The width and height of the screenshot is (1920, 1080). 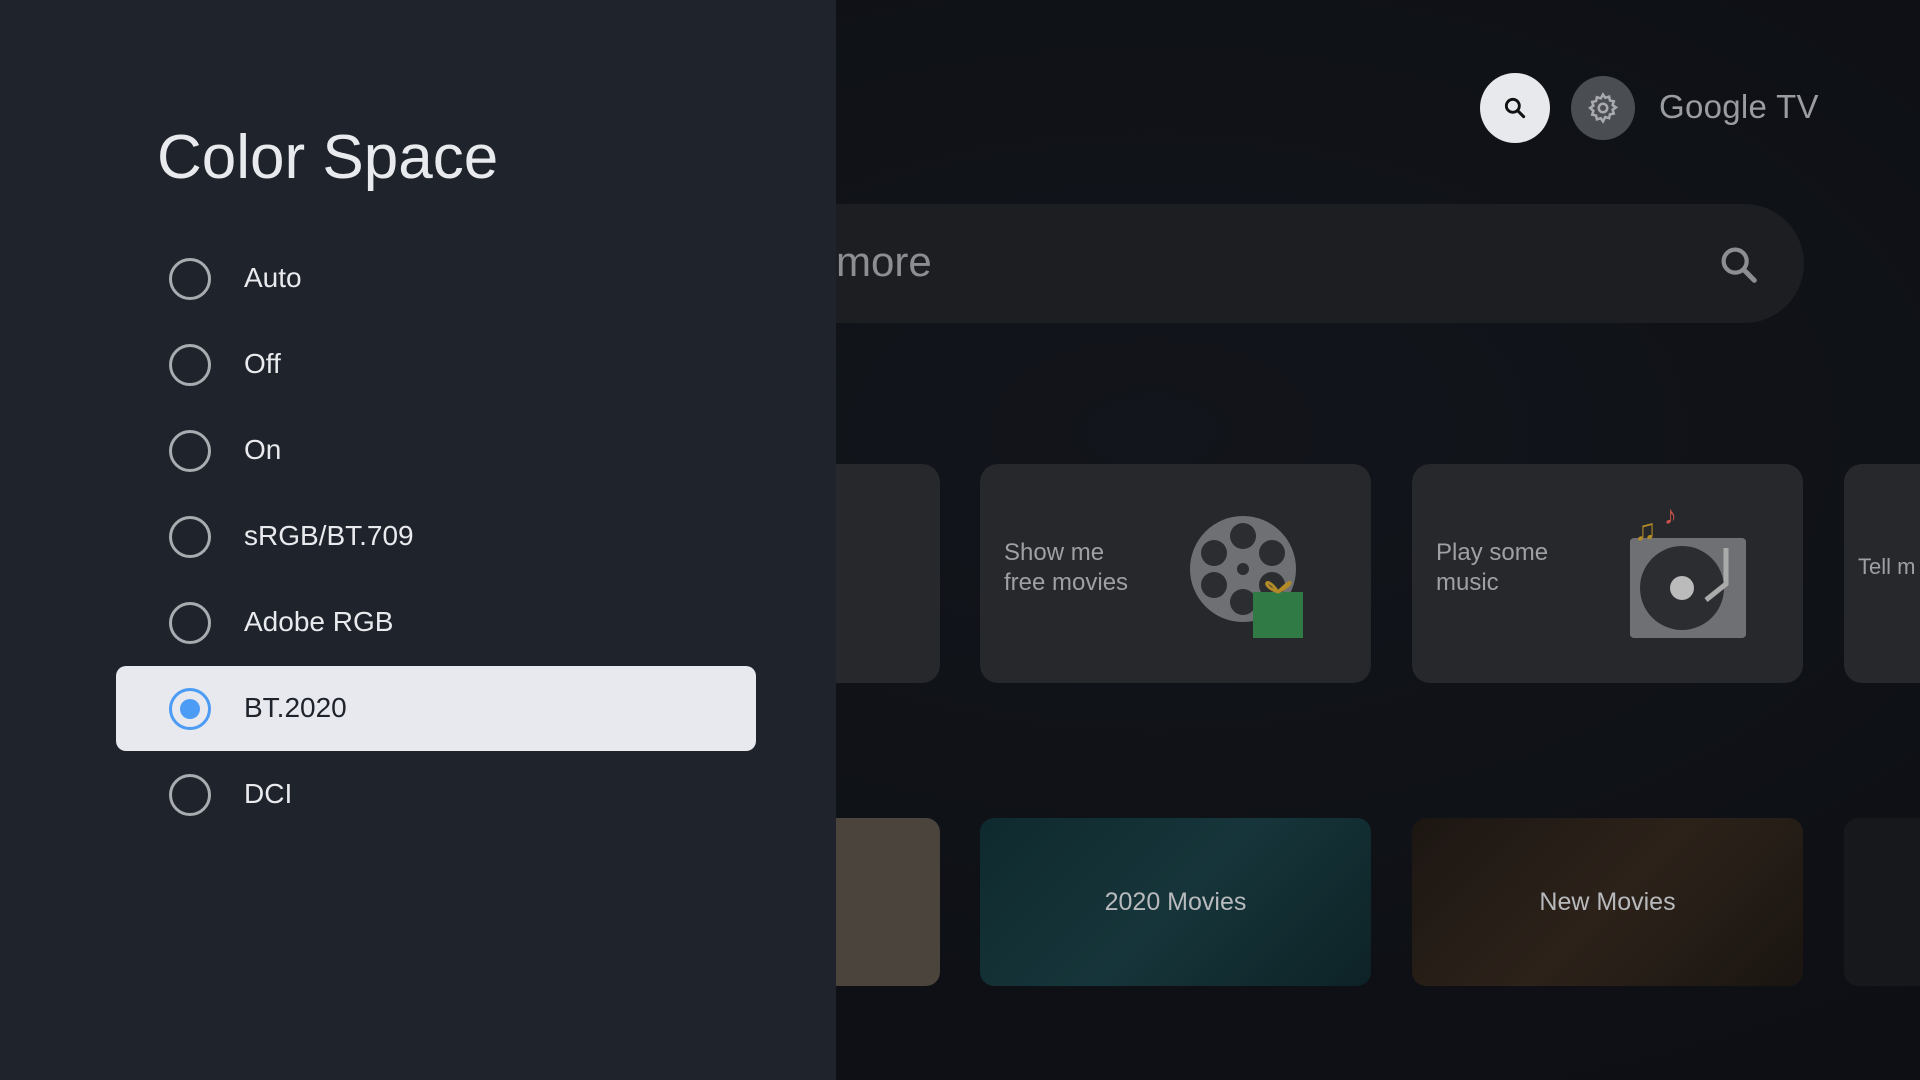 I want to click on tile-new-movies: New Movies, so click(x=1607, y=902).